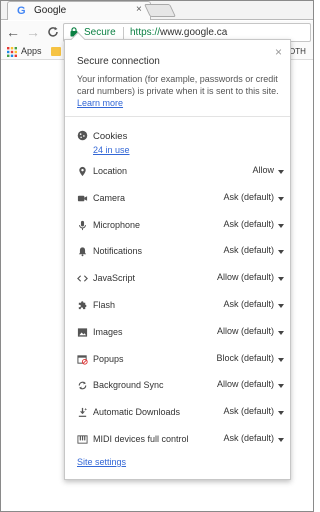 The image size is (320, 512). Describe the element at coordinates (82, 305) in the screenshot. I see `puzzle-icon` at that location.